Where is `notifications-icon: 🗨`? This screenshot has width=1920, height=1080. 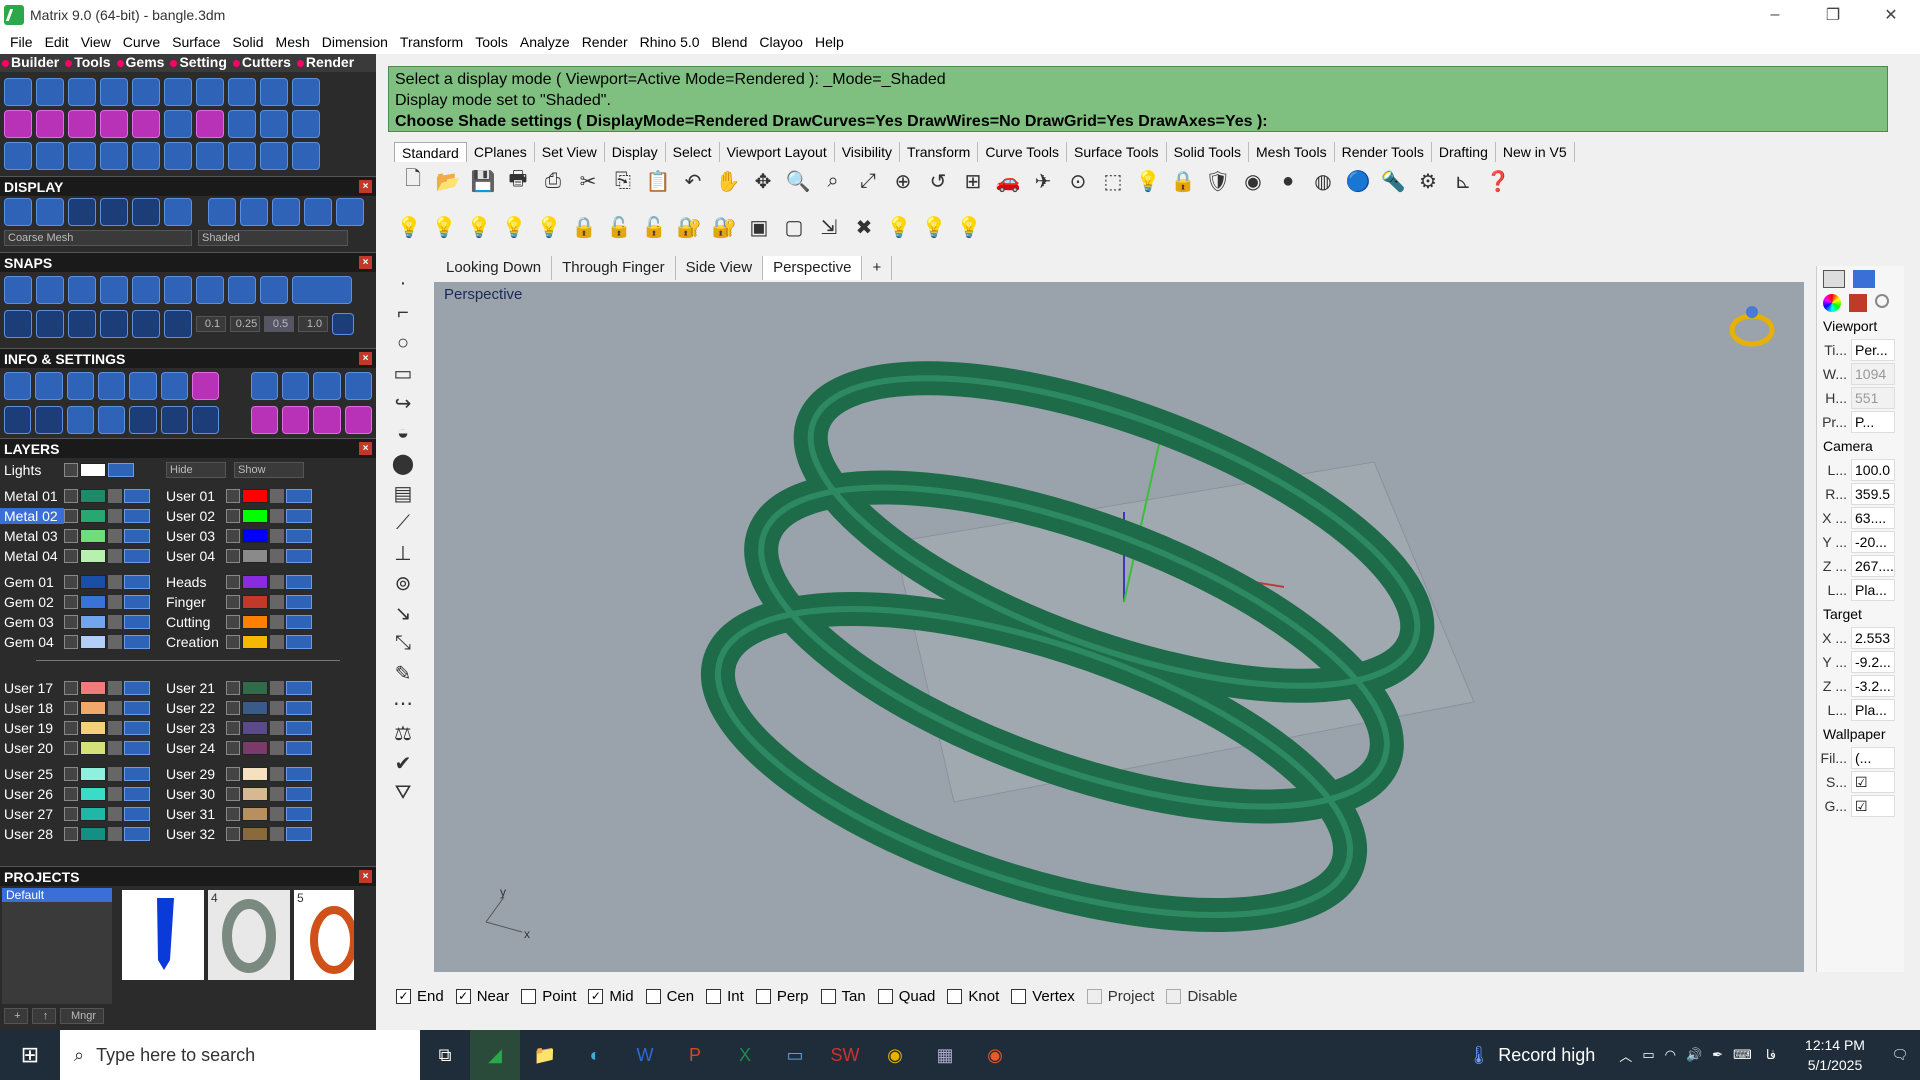 notifications-icon: 🗨 is located at coordinates (1900, 1055).